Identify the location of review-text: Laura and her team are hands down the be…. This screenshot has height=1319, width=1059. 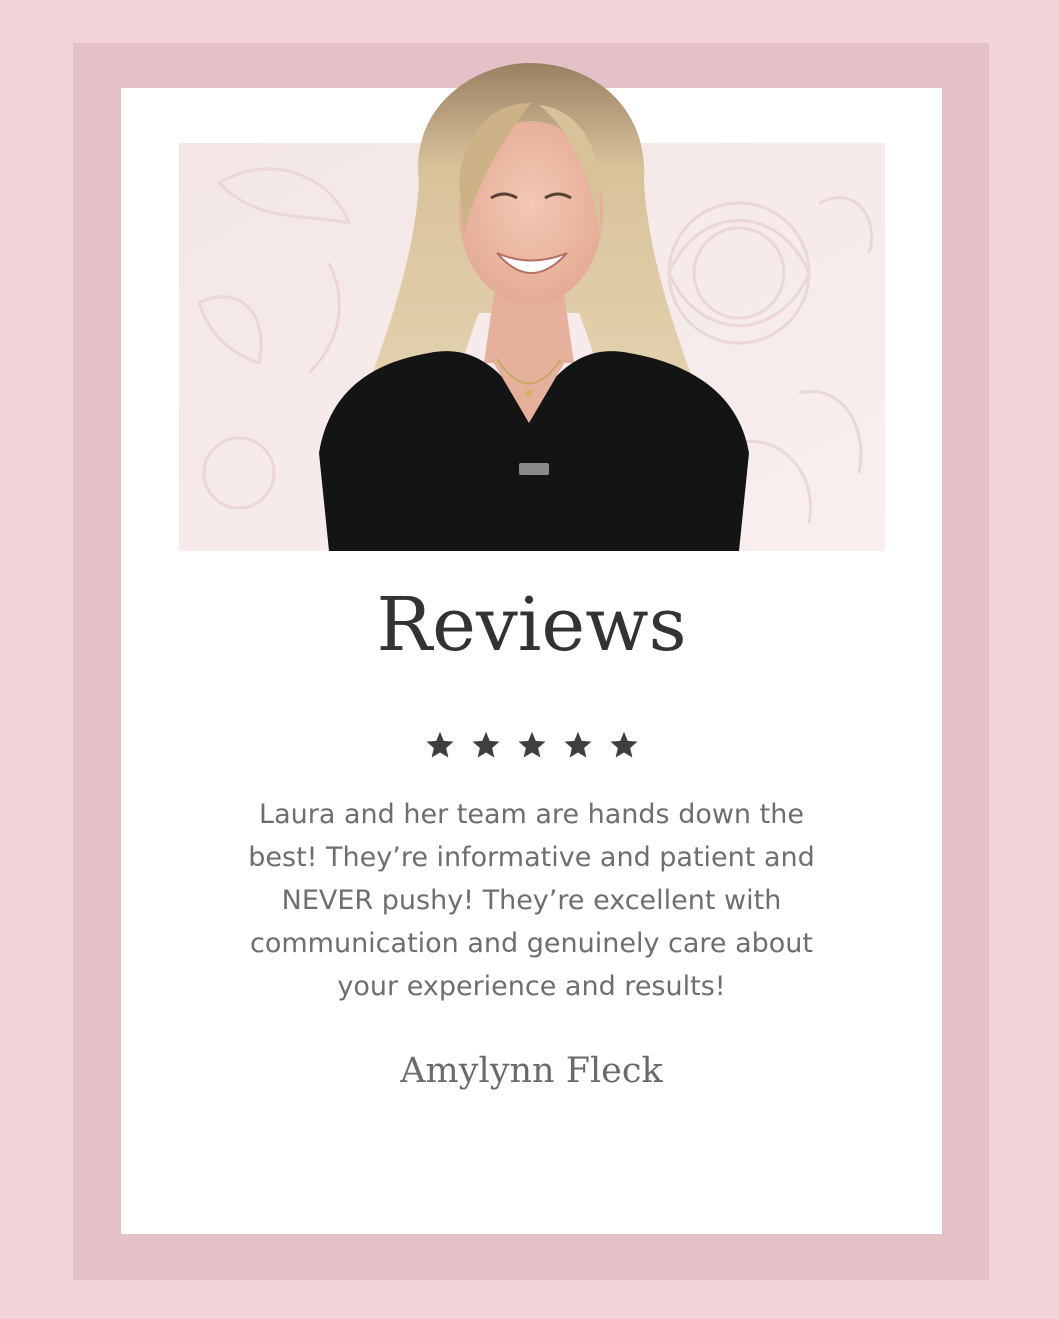
(531, 900).